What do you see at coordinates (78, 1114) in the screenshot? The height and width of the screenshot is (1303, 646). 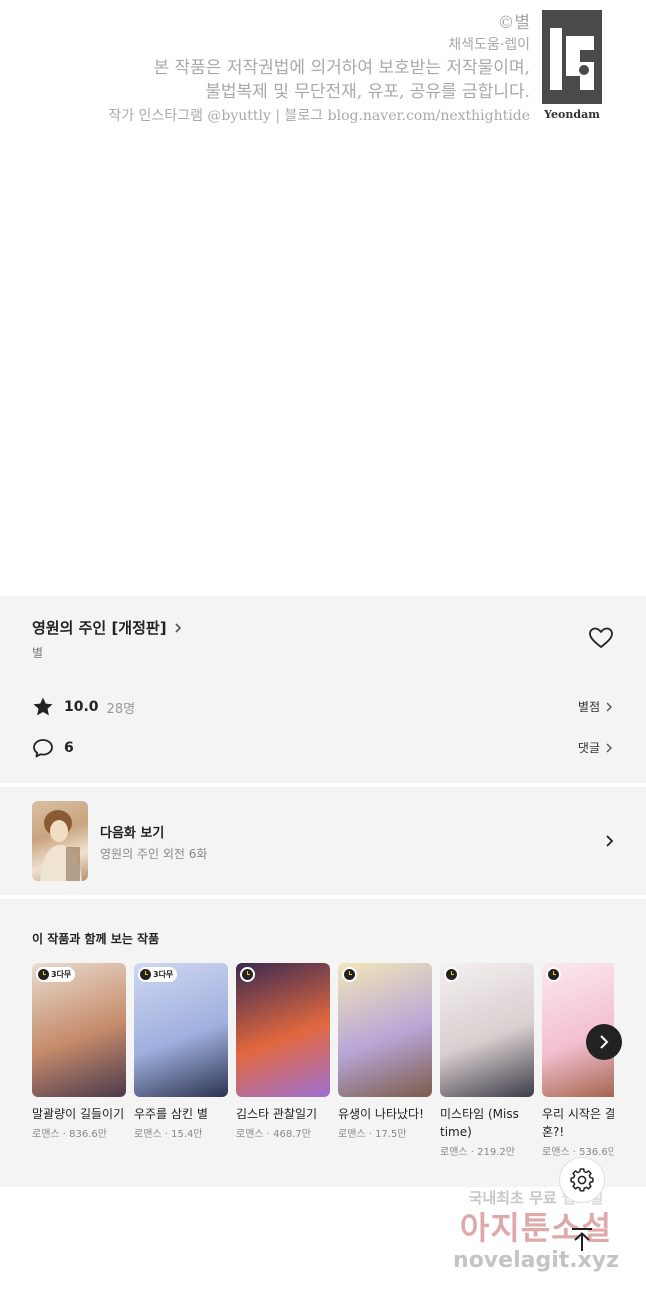 I see `recommendation-title: 말괄량이 길들이기` at bounding box center [78, 1114].